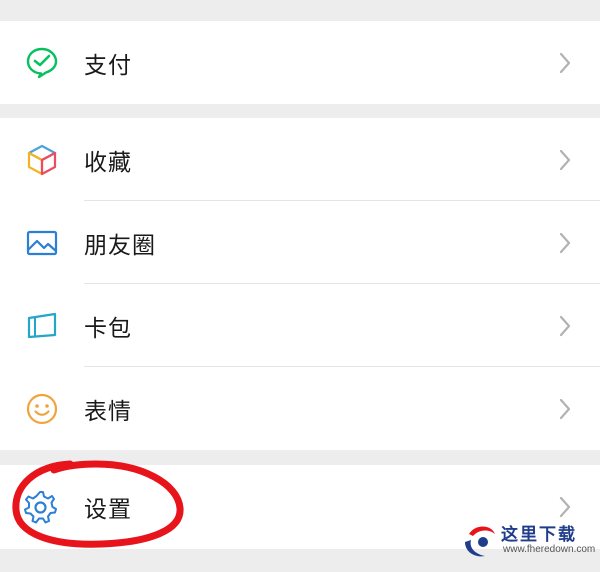  I want to click on menu-item-label: 卡包, so click(108, 328).